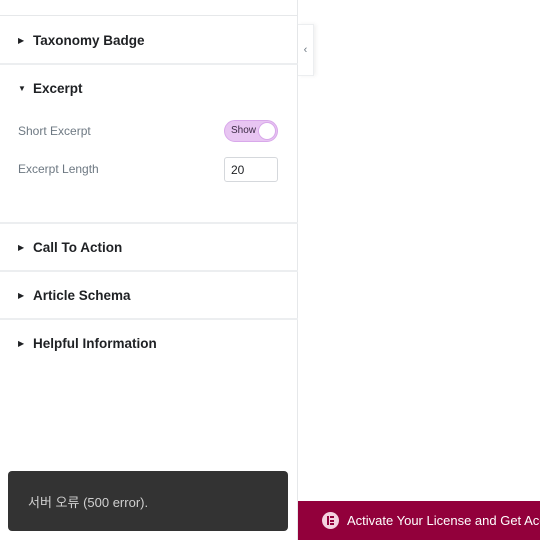  I want to click on section-label: Taxonomy Badge, so click(89, 40).